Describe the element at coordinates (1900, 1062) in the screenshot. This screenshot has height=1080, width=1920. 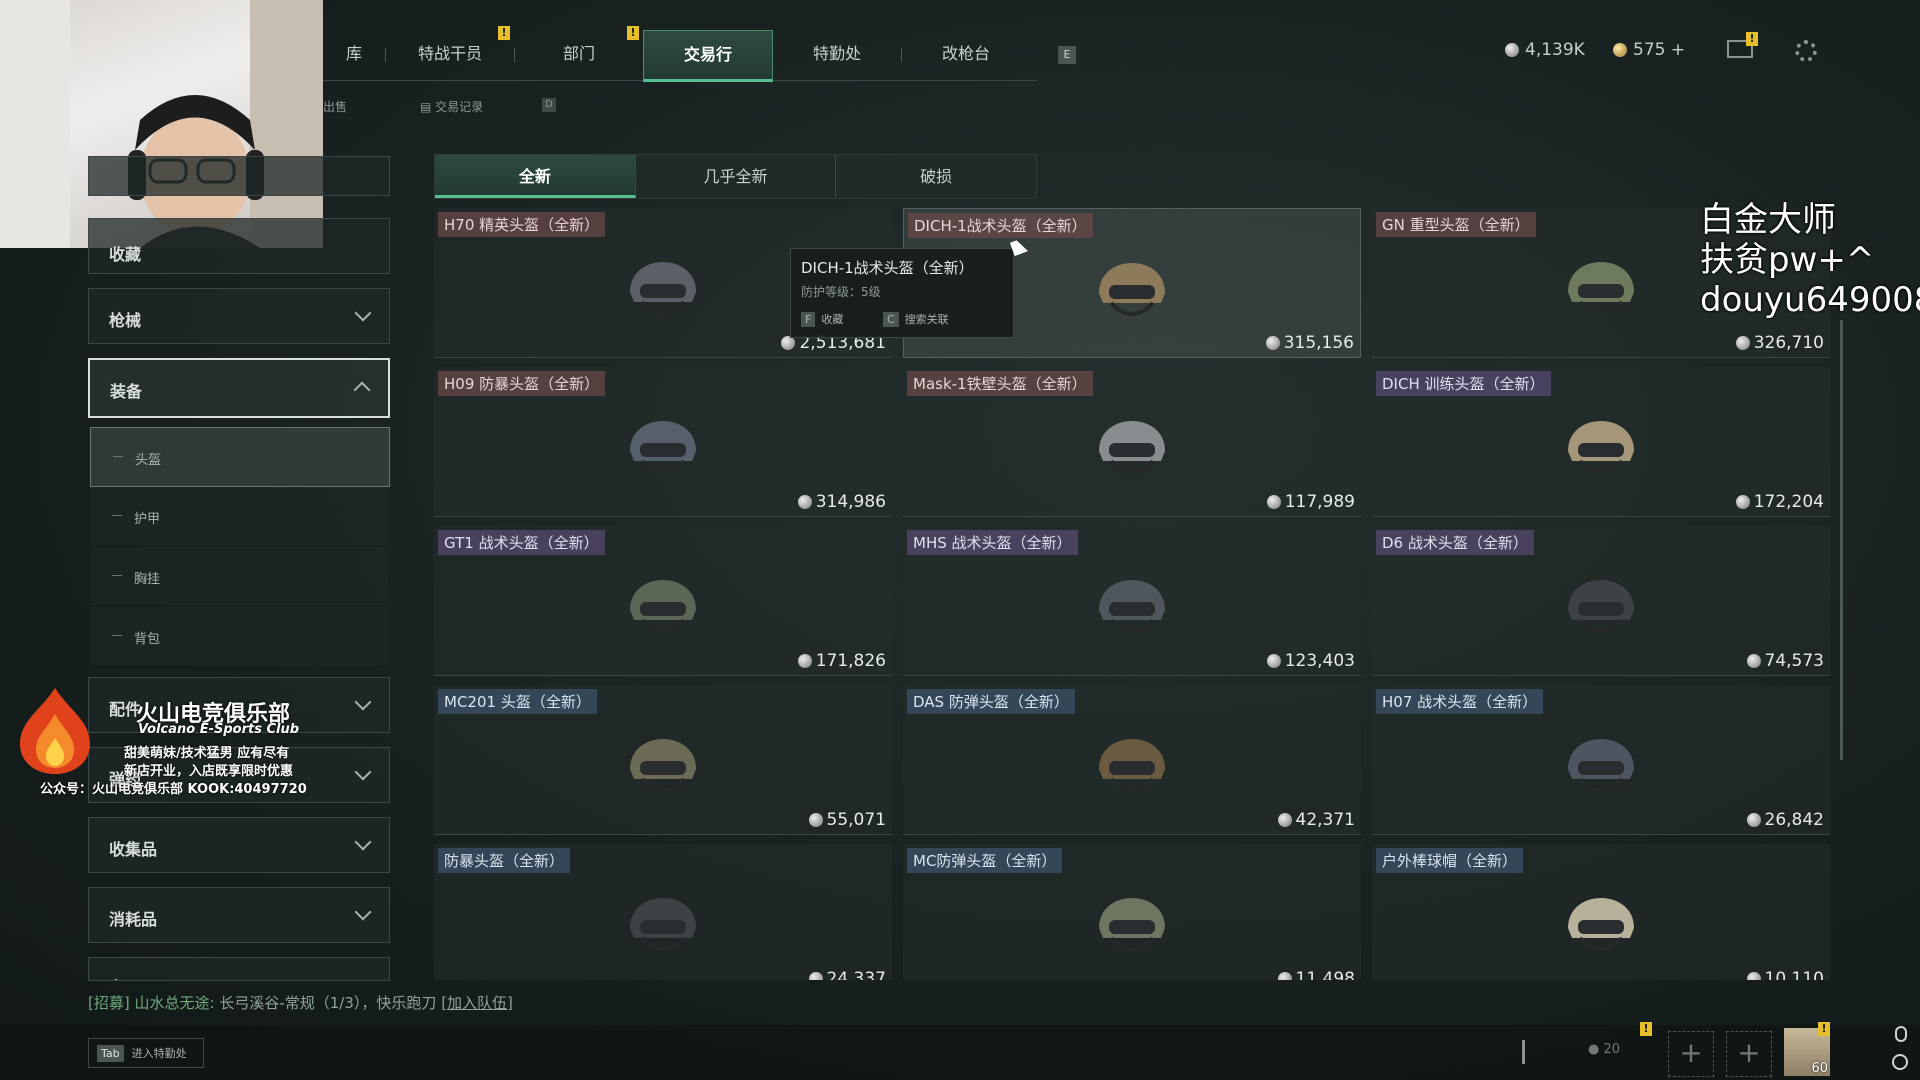
I see `voice-settings-icon` at that location.